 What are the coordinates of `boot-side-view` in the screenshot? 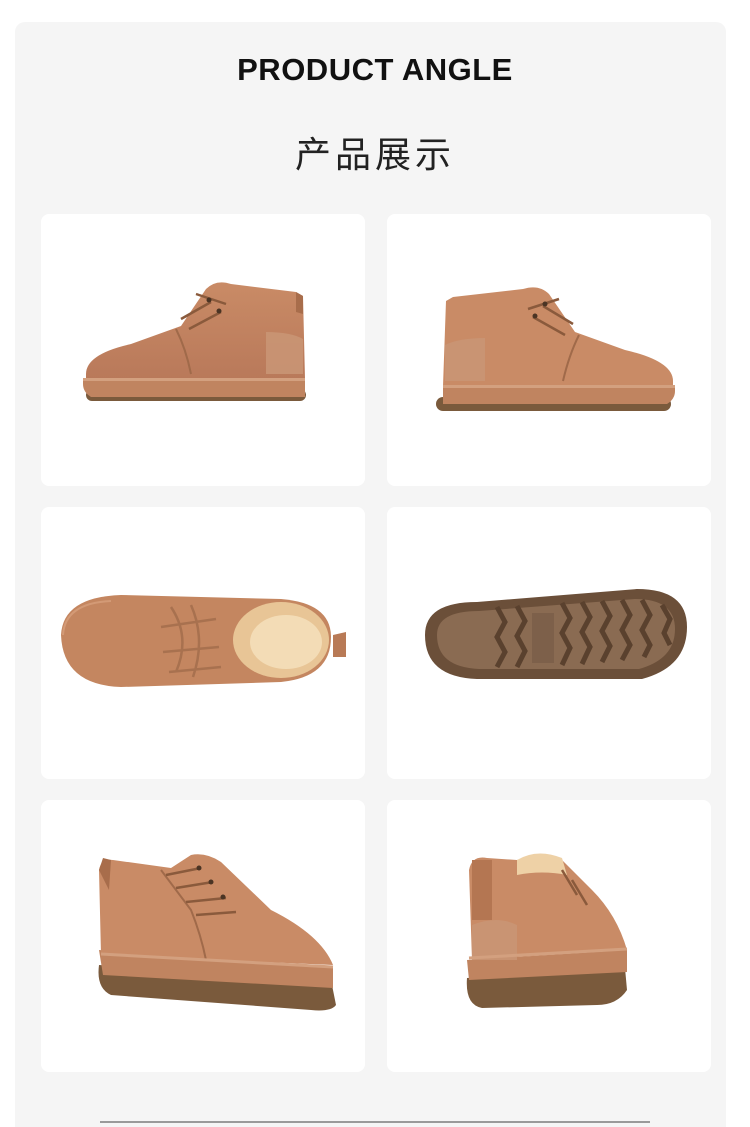 It's located at (194, 341).